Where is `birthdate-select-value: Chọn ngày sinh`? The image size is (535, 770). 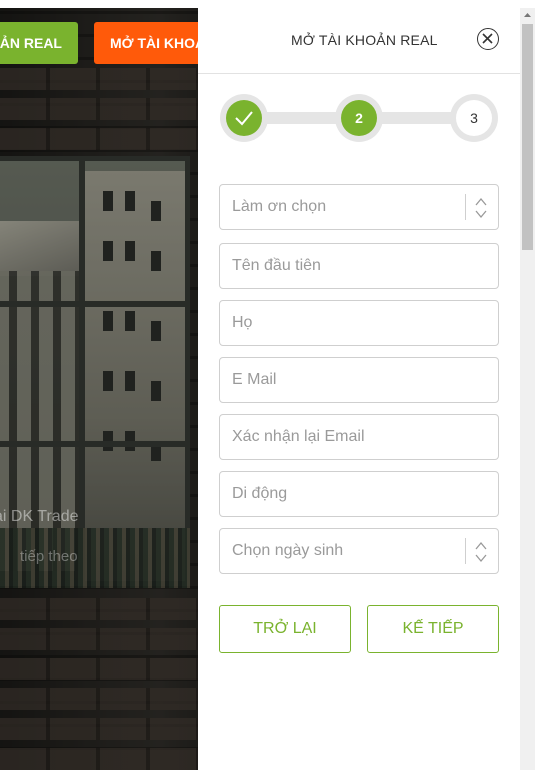 birthdate-select-value: Chọn ngày sinh is located at coordinates (288, 550).